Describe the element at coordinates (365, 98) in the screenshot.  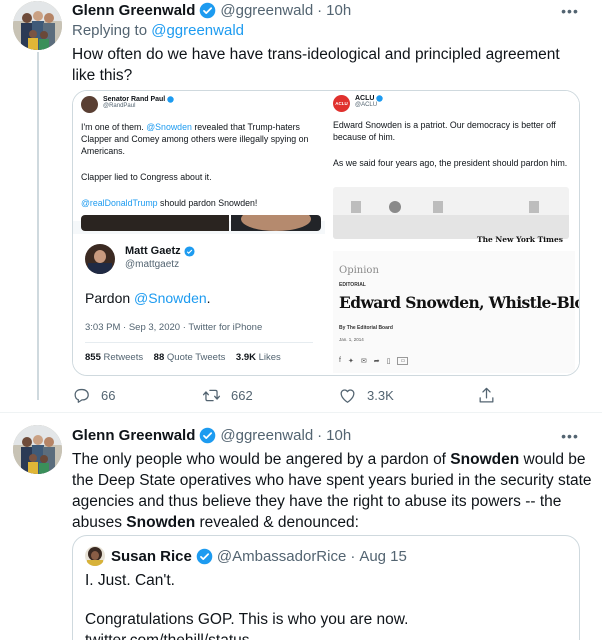
I see `embedded-author-name: ACLU` at that location.